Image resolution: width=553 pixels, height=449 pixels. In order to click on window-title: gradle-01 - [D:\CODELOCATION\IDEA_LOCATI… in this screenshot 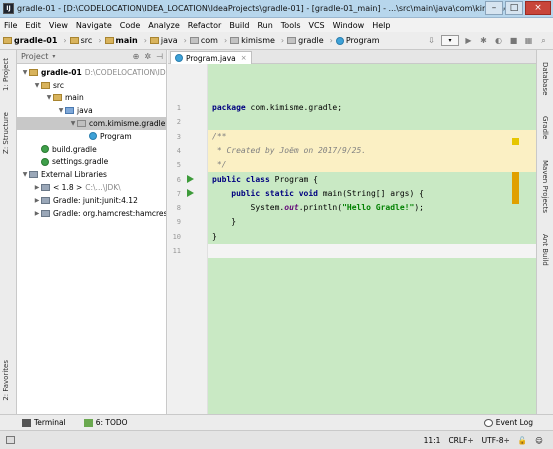, I will do `click(262, 8)`.